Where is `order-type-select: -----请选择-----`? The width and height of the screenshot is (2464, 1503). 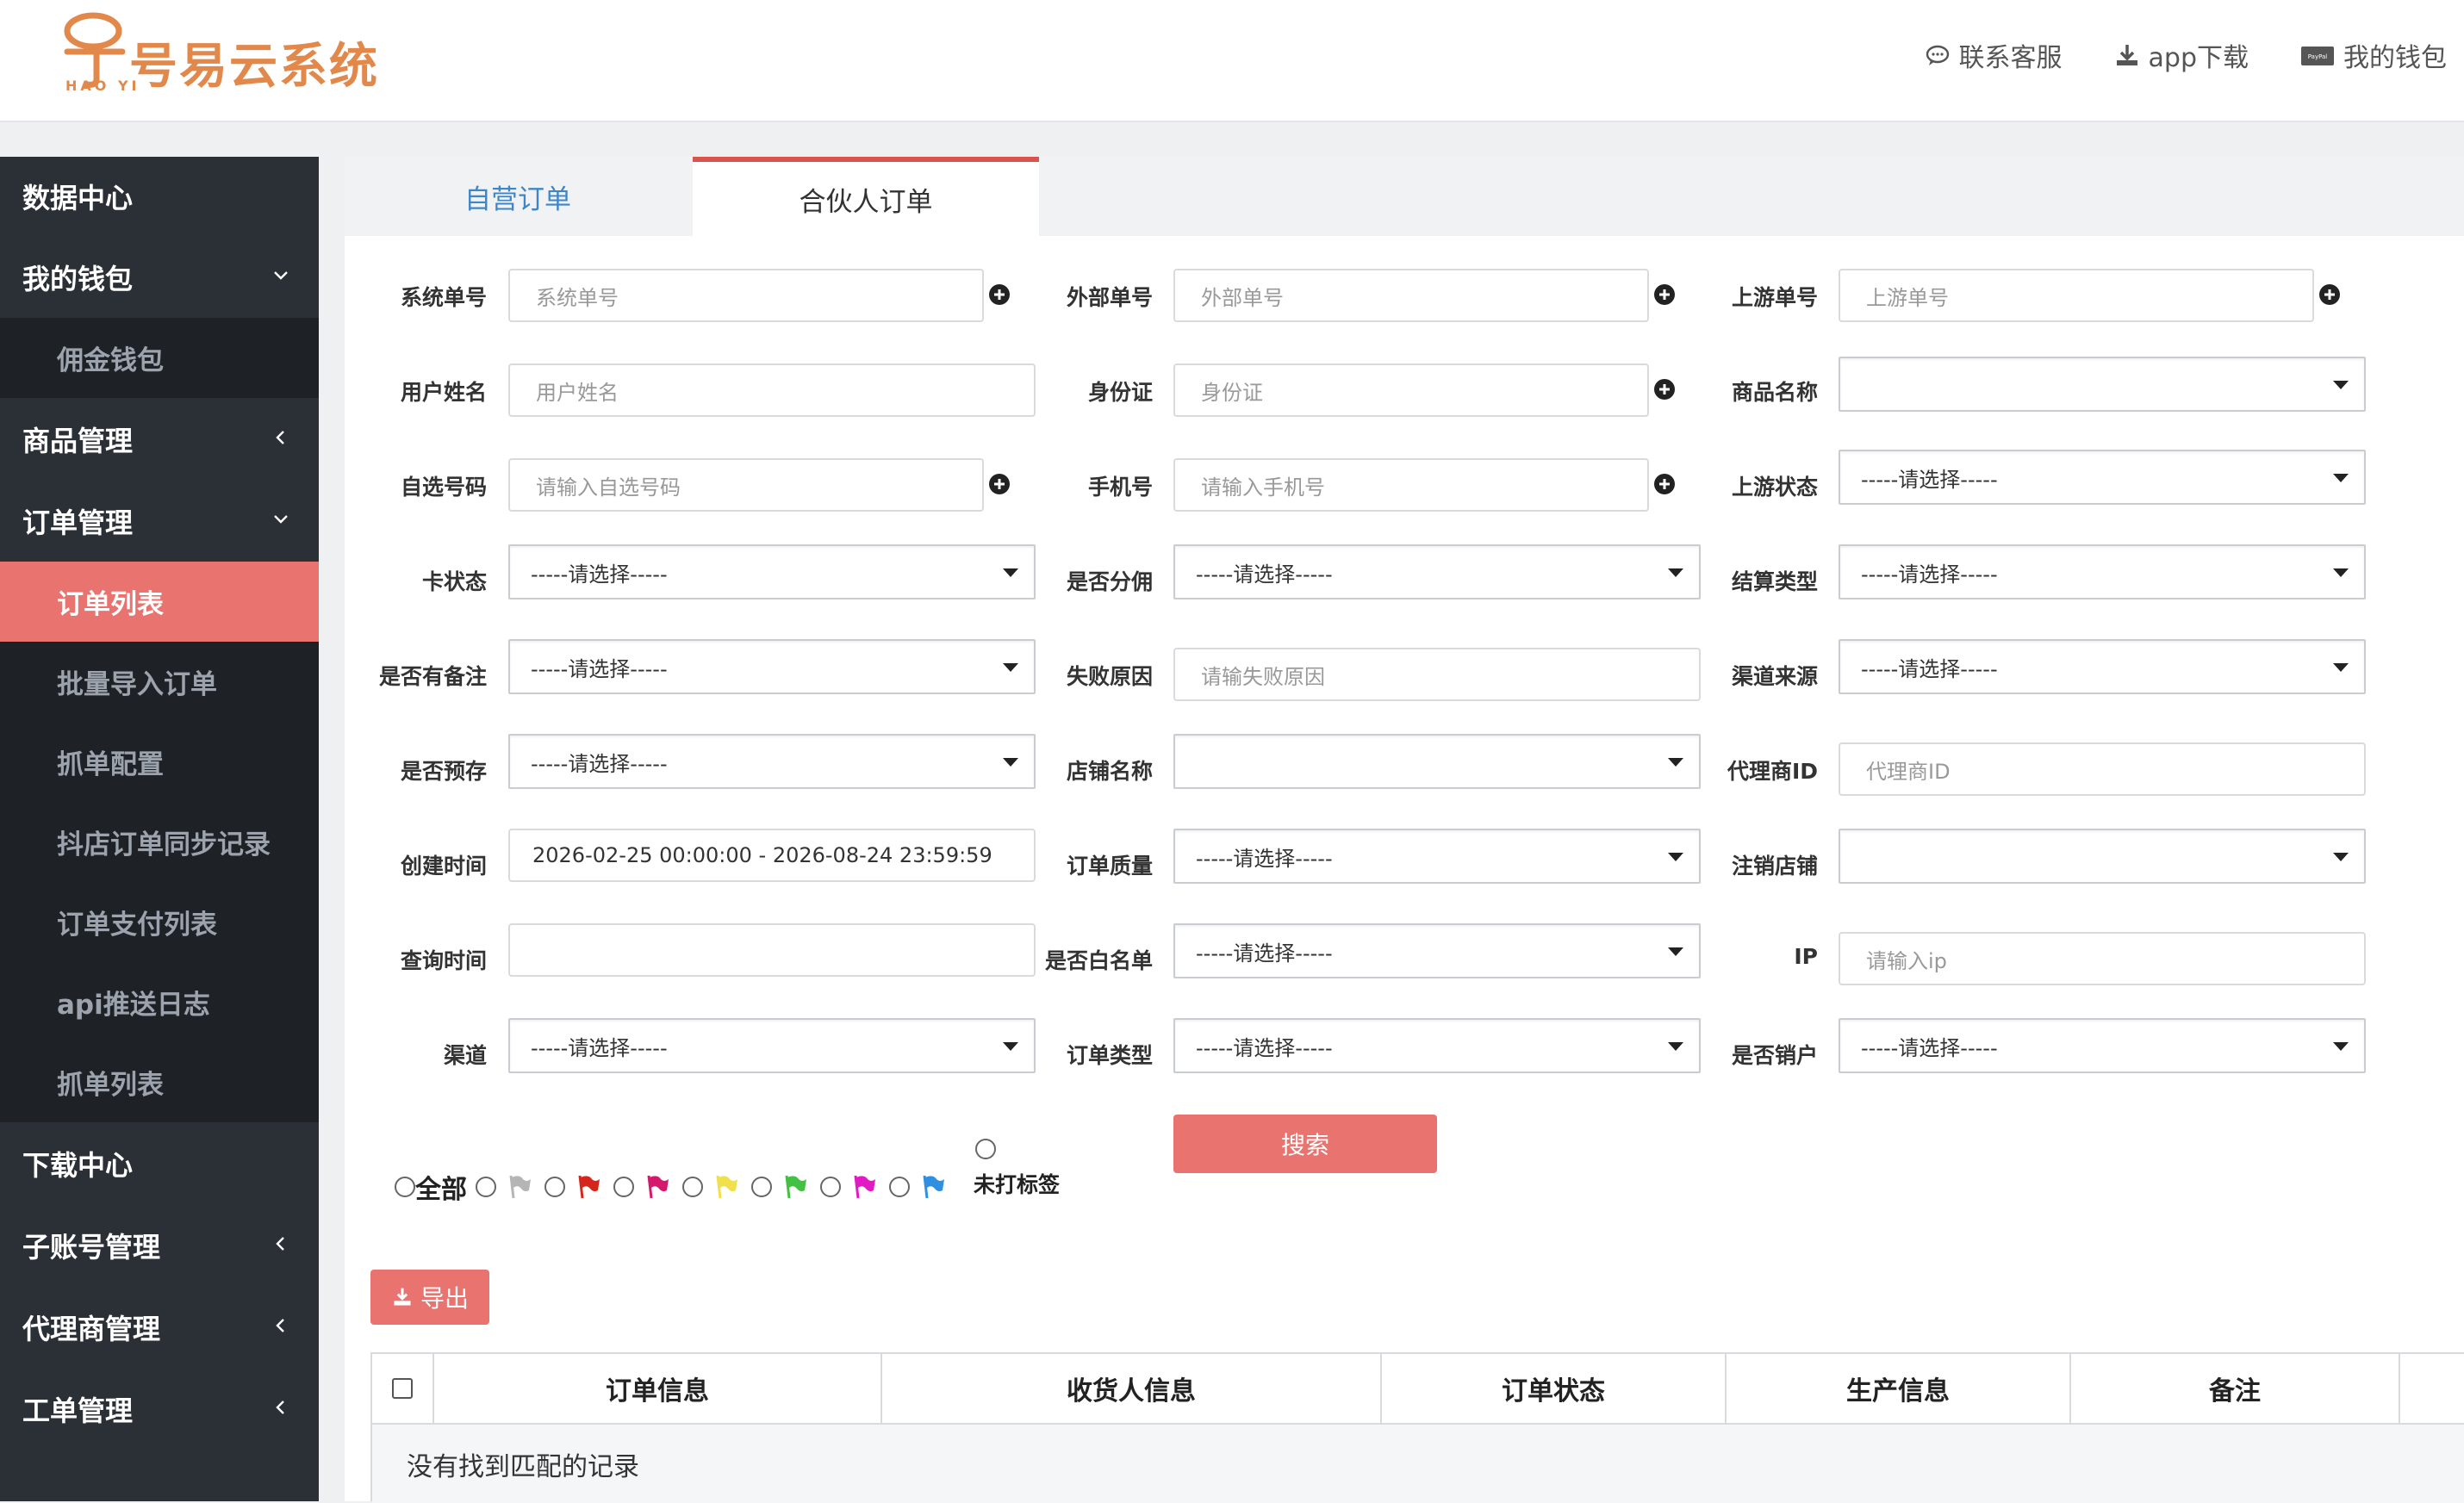 order-type-select: -----请选择----- is located at coordinates (1437, 1045).